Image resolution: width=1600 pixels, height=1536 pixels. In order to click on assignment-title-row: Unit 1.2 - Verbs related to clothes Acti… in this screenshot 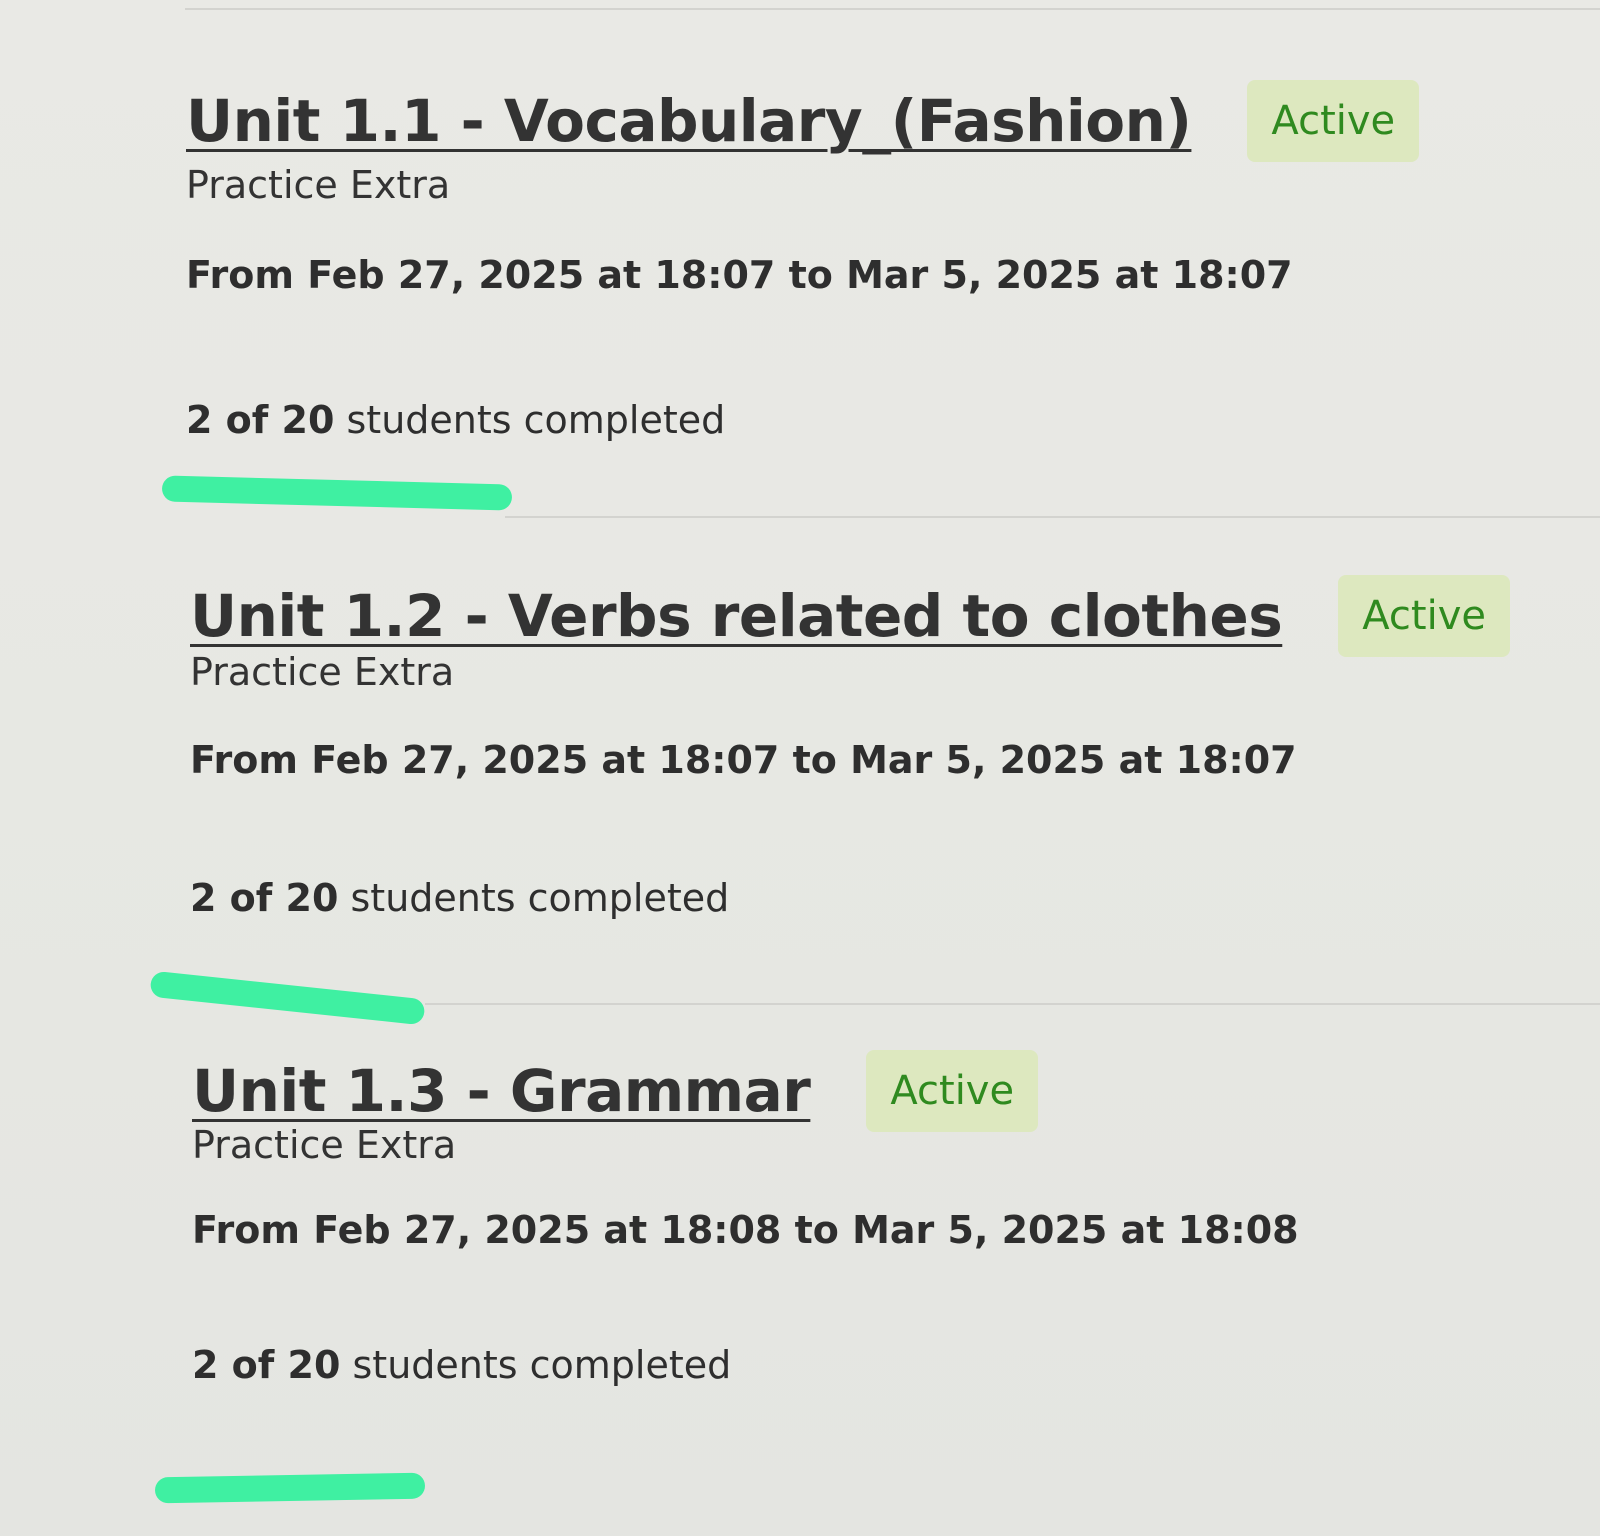, I will do `click(850, 616)`.